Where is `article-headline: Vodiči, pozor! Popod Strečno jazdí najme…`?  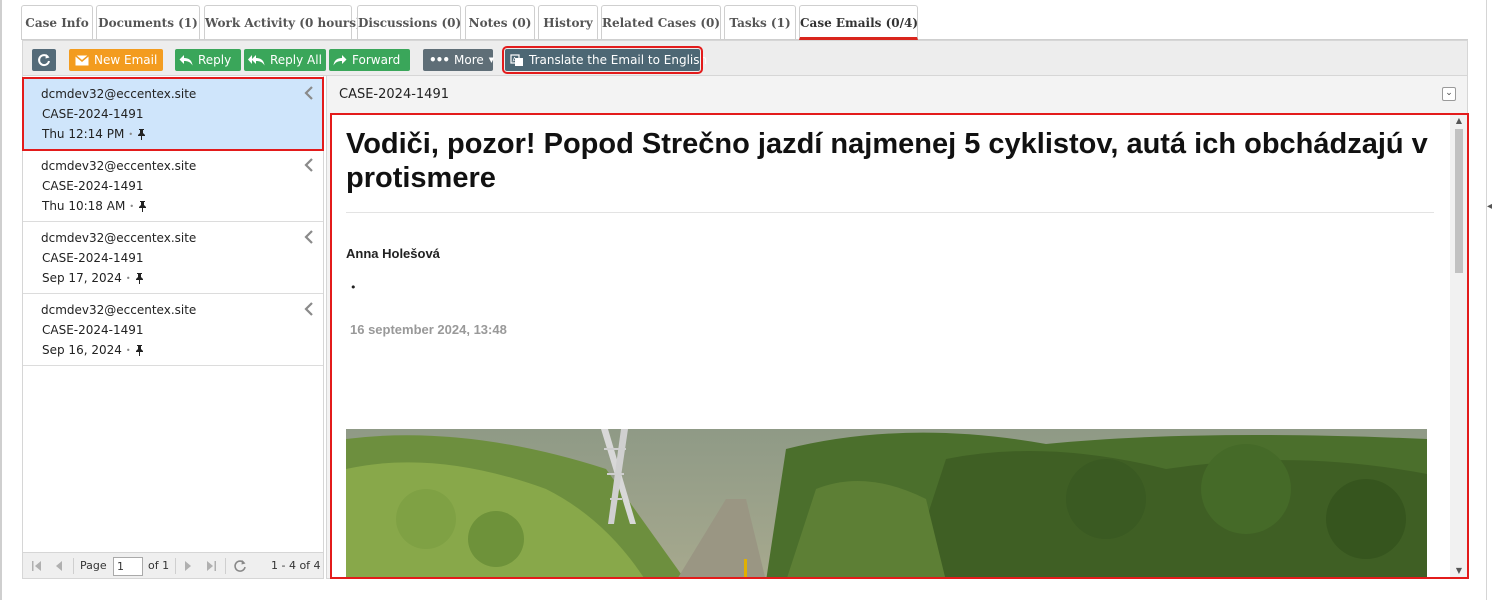
article-headline: Vodiči, pozor! Popod Strečno jazdí najme… is located at coordinates (887, 161).